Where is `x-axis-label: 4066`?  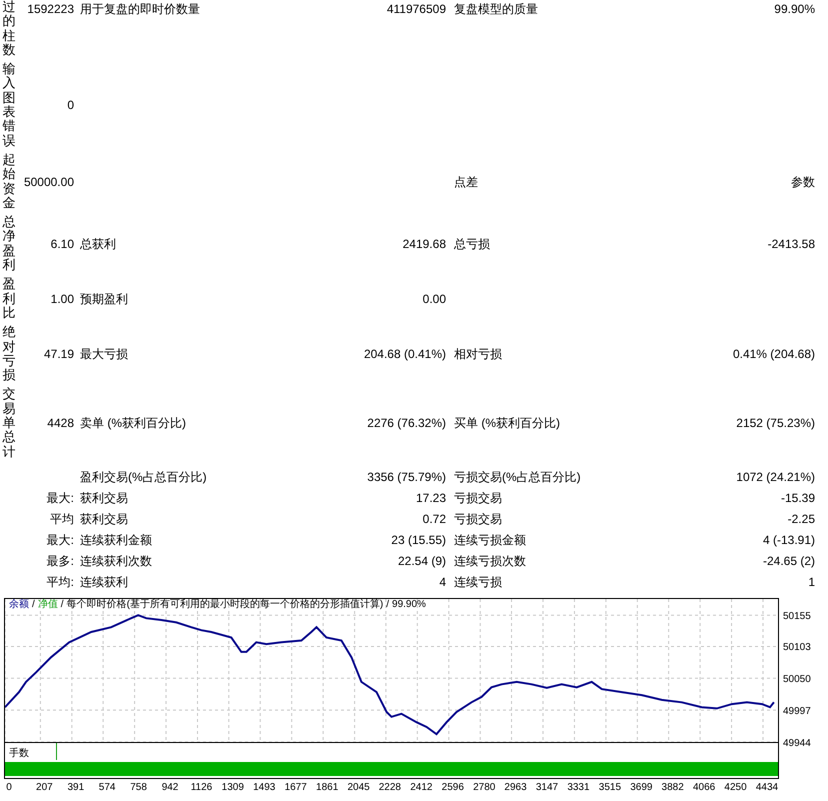 x-axis-label: 4066 is located at coordinates (704, 787).